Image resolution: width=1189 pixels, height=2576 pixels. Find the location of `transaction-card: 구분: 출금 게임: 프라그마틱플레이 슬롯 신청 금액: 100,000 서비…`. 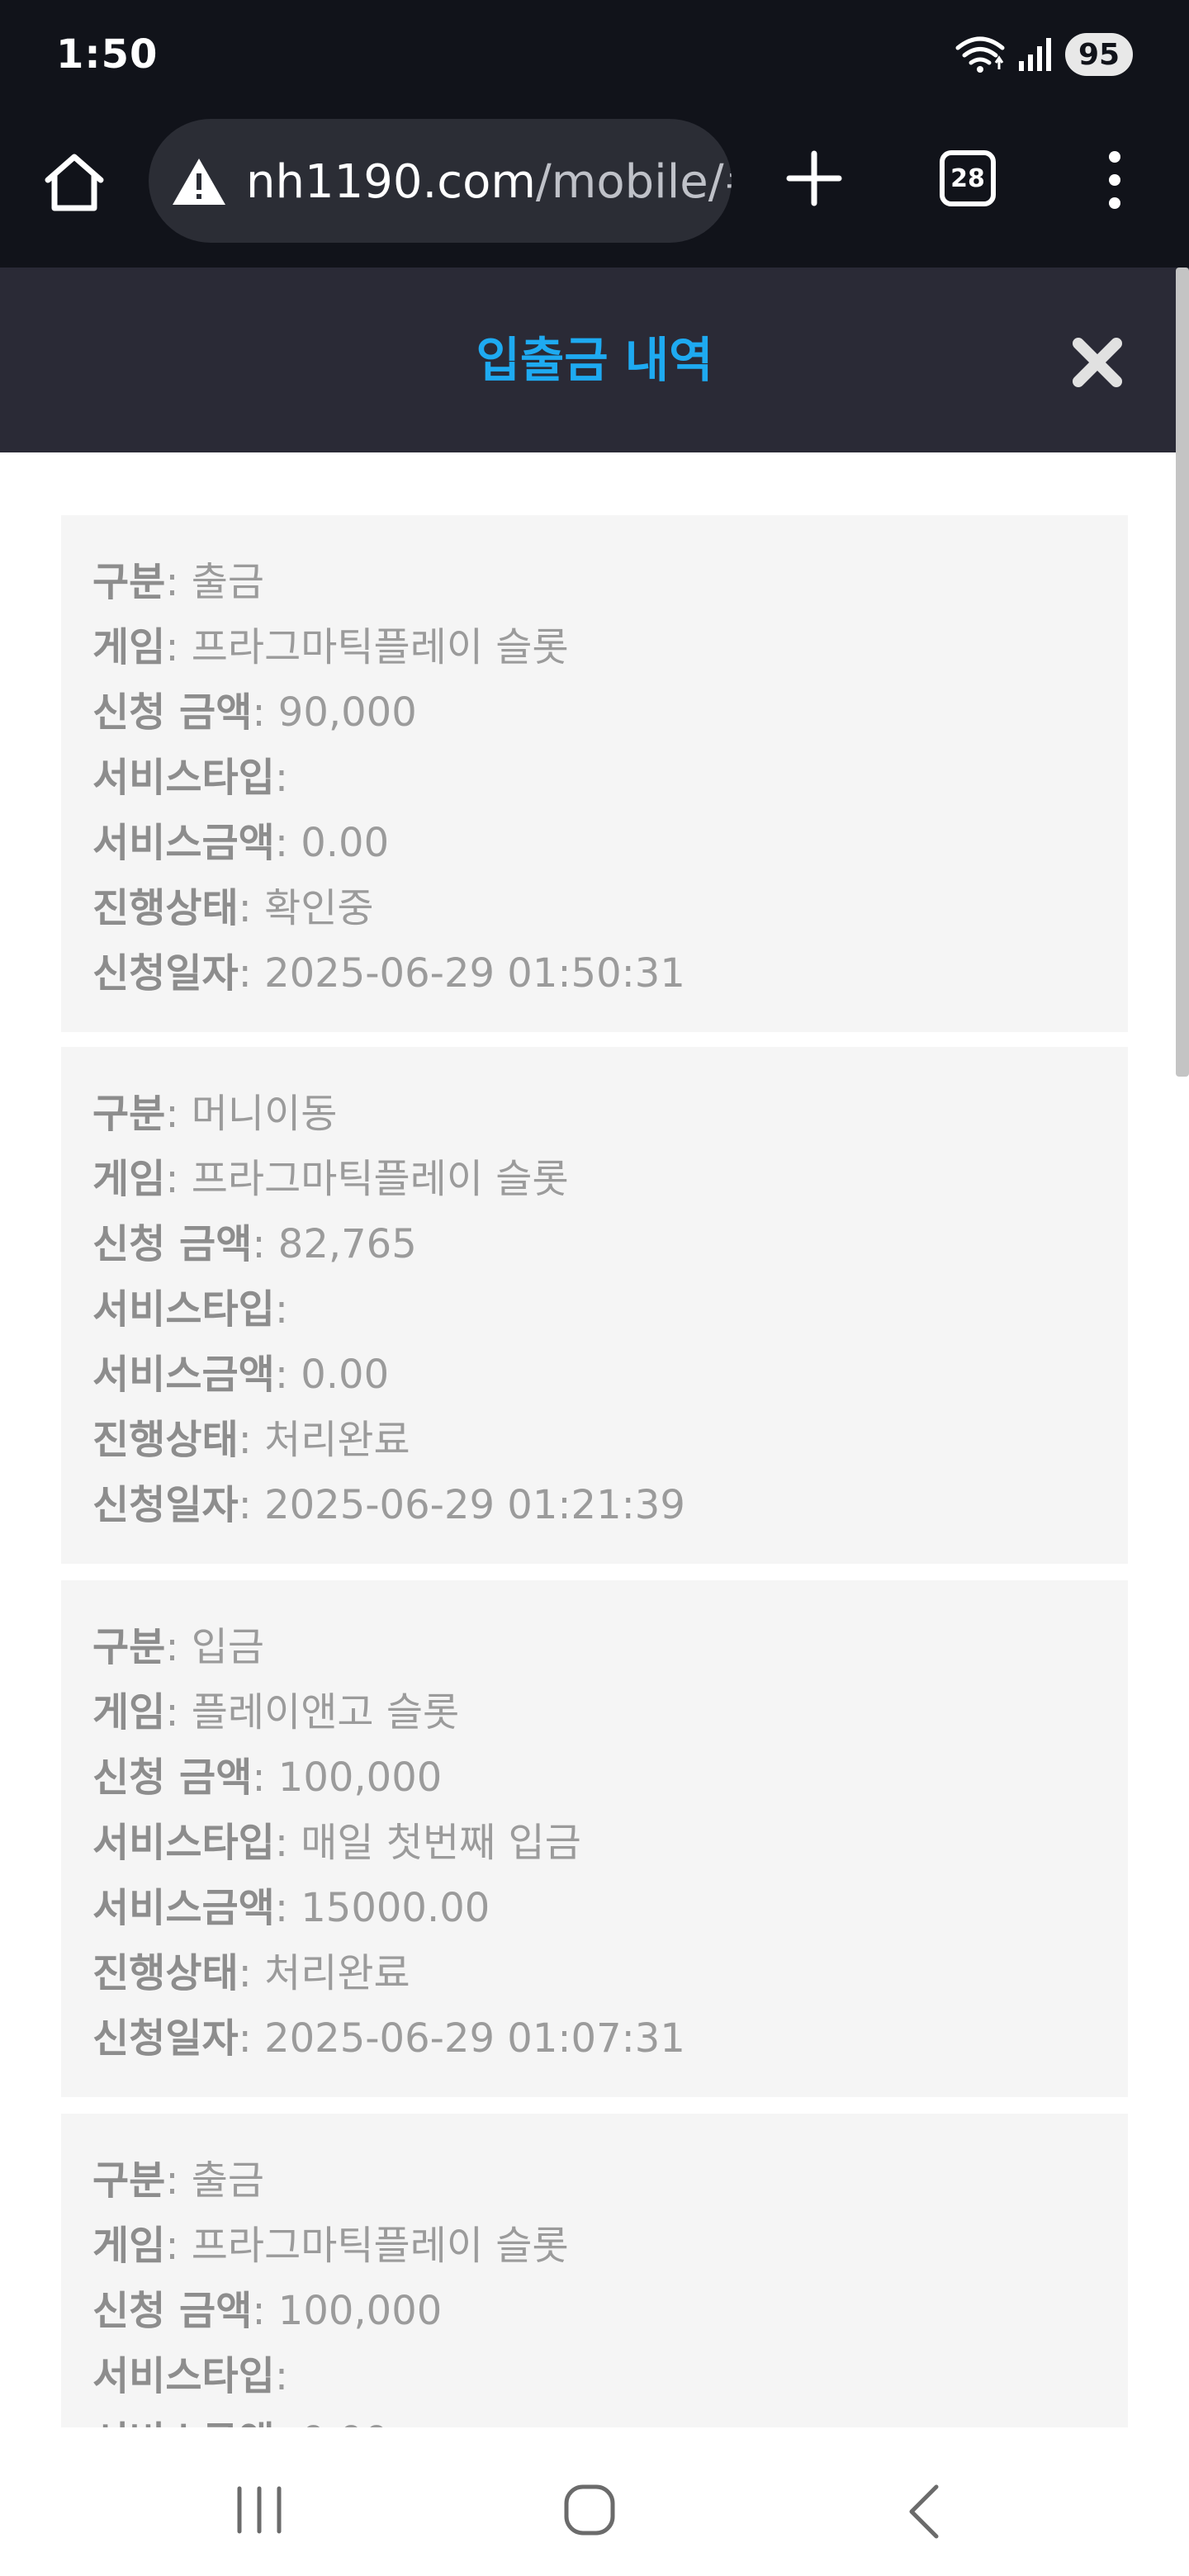

transaction-card: 구분: 출금 게임: 프라그마틱플레이 슬롯 신청 금액: 100,000 서비… is located at coordinates (594, 2270).